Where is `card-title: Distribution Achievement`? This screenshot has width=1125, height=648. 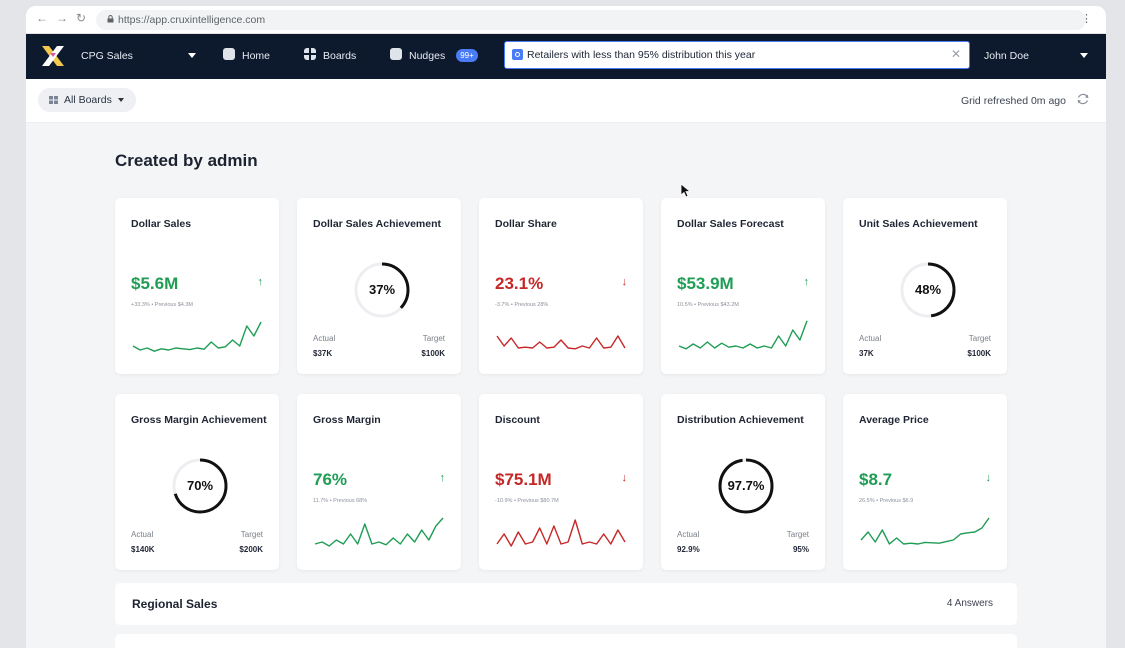
card-title: Distribution Achievement is located at coordinates (740, 420).